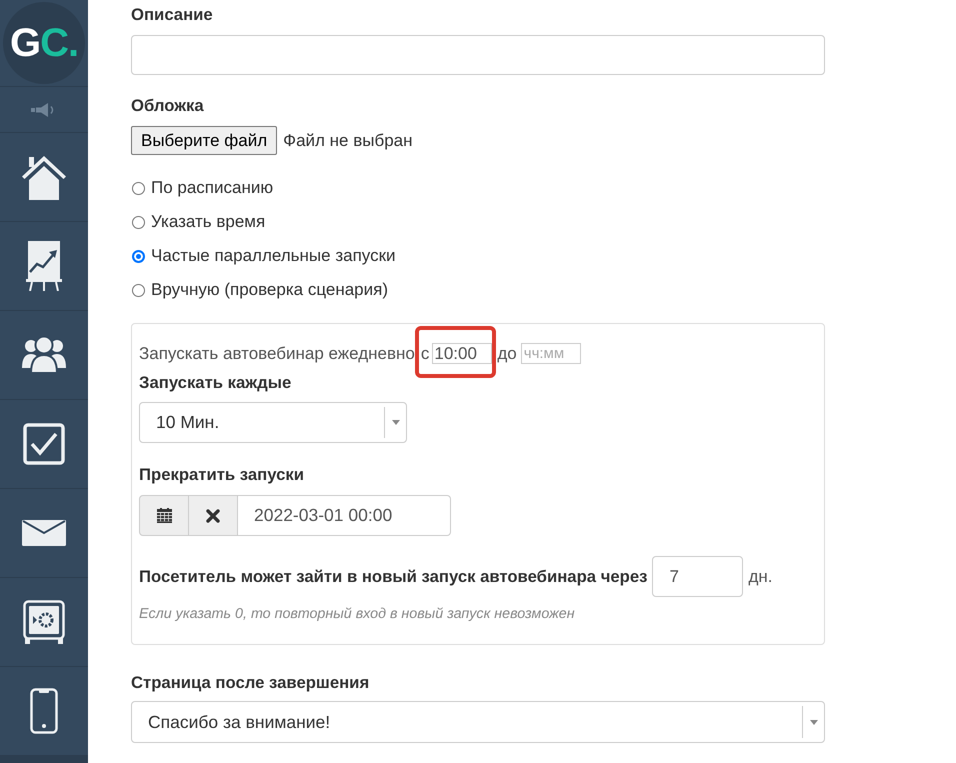  Describe the element at coordinates (44, 43) in the screenshot. I see `logo: GC.` at that location.